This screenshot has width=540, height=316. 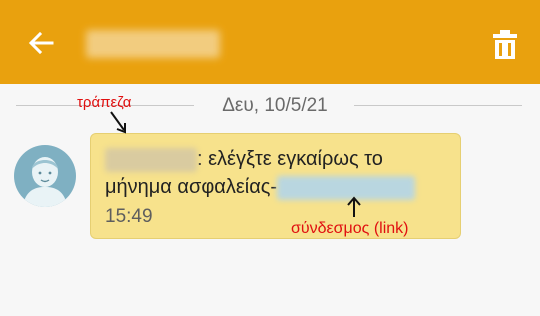 I want to click on trash-icon, so click(x=505, y=44).